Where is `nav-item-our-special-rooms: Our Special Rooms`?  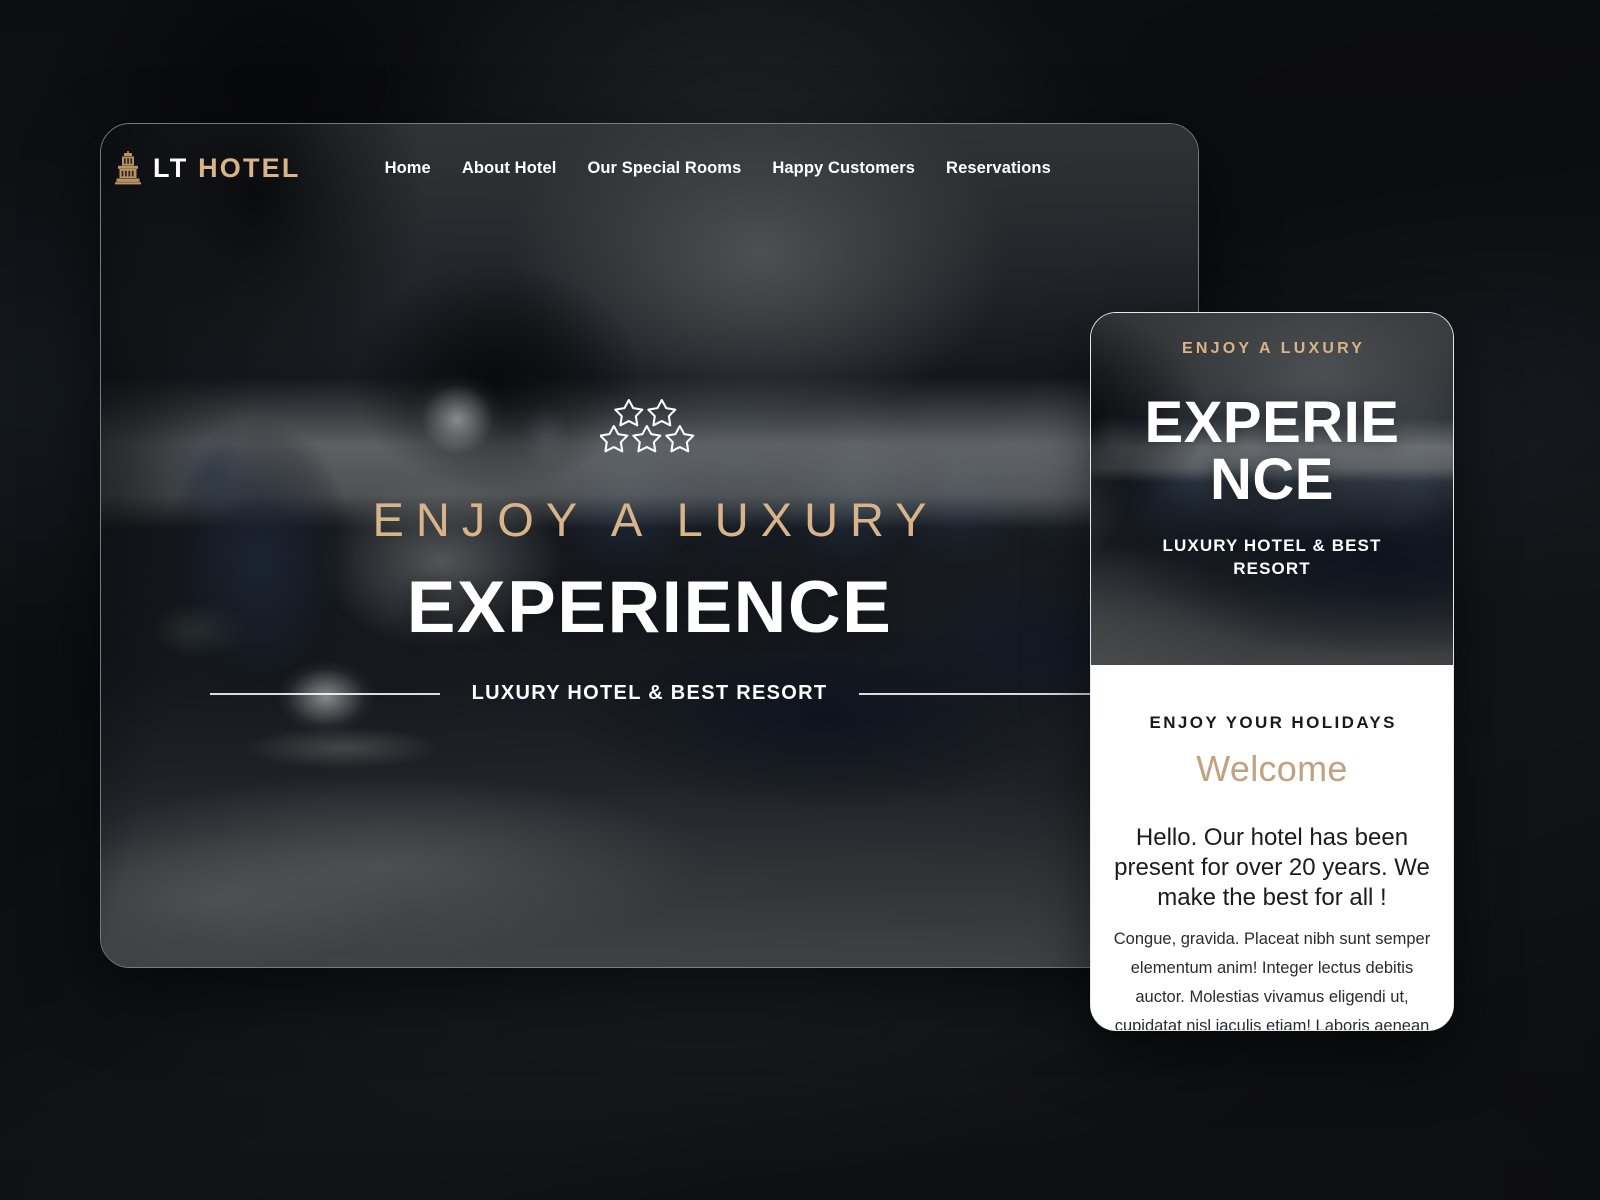
nav-item-our-special-rooms: Our Special Rooms is located at coordinates (664, 168).